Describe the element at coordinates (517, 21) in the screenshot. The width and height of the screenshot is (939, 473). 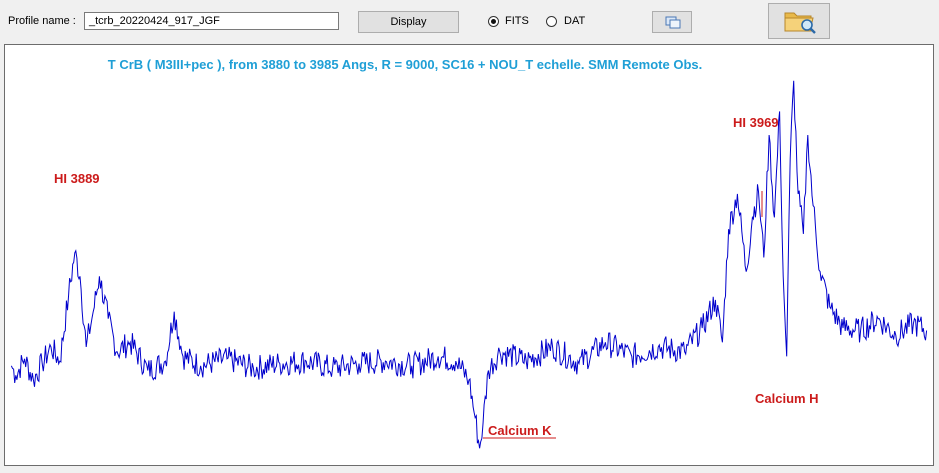
I see `fits-radio-label: FITS` at that location.